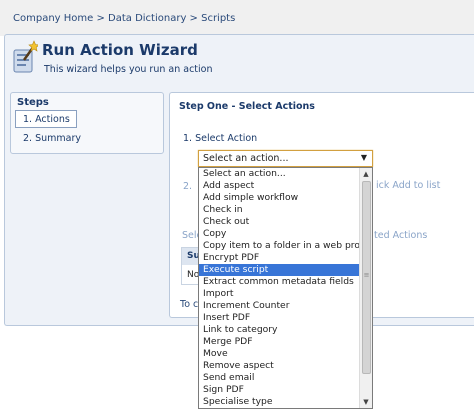 The height and width of the screenshot is (417, 474). What do you see at coordinates (408, 185) in the screenshot?
I see `add-to-list-hint: ick Add to list` at bounding box center [408, 185].